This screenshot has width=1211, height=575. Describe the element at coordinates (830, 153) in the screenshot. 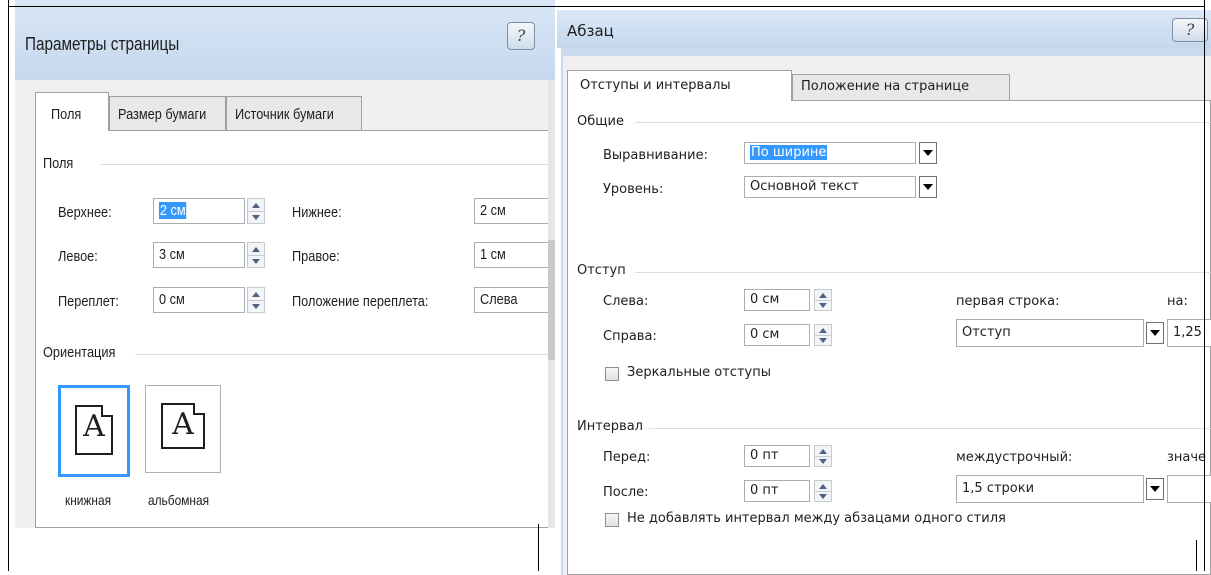

I see `alignment-select: По ширине` at that location.